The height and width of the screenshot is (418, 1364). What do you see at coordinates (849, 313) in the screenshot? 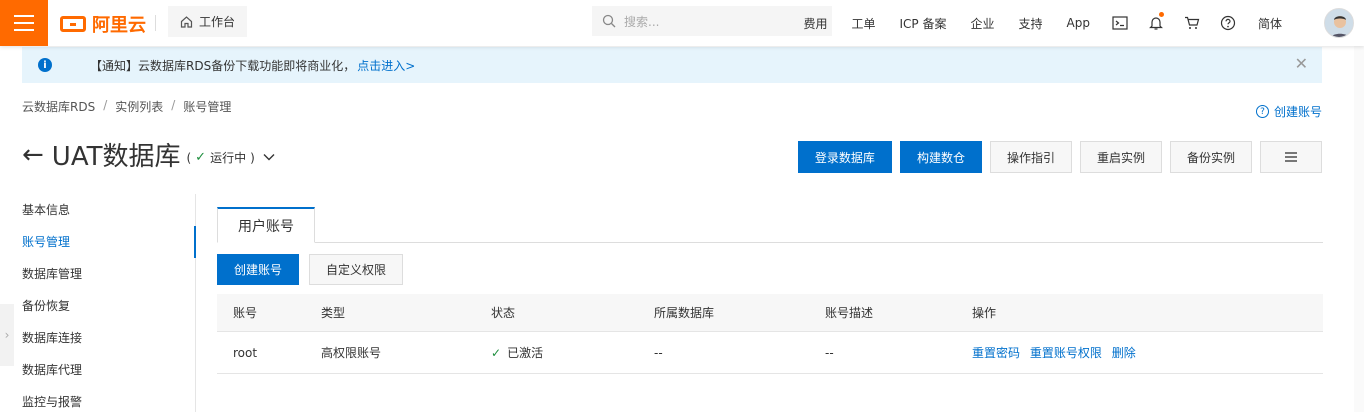
I see `column-header: 账号描述` at bounding box center [849, 313].